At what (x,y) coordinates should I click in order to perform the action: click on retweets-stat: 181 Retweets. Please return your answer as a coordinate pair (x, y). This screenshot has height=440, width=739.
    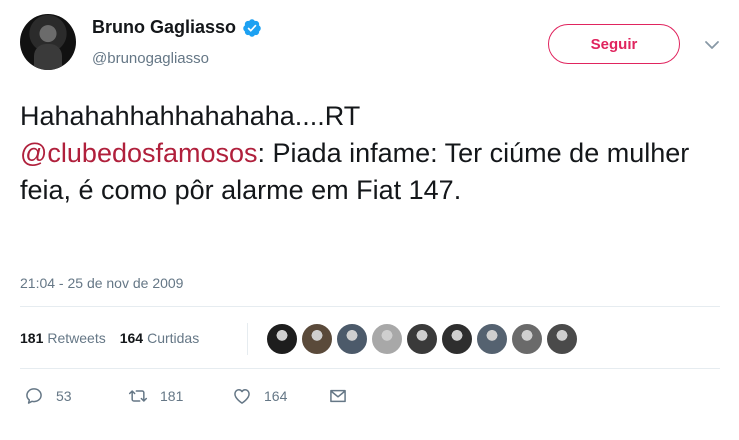
    Looking at the image, I should click on (63, 338).